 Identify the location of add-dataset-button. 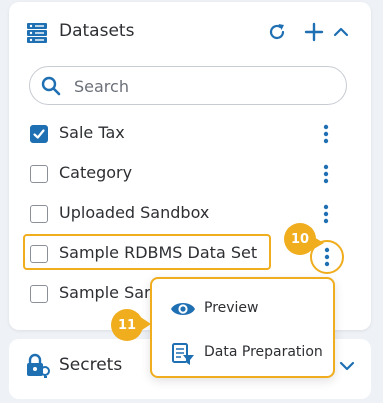
(314, 32).